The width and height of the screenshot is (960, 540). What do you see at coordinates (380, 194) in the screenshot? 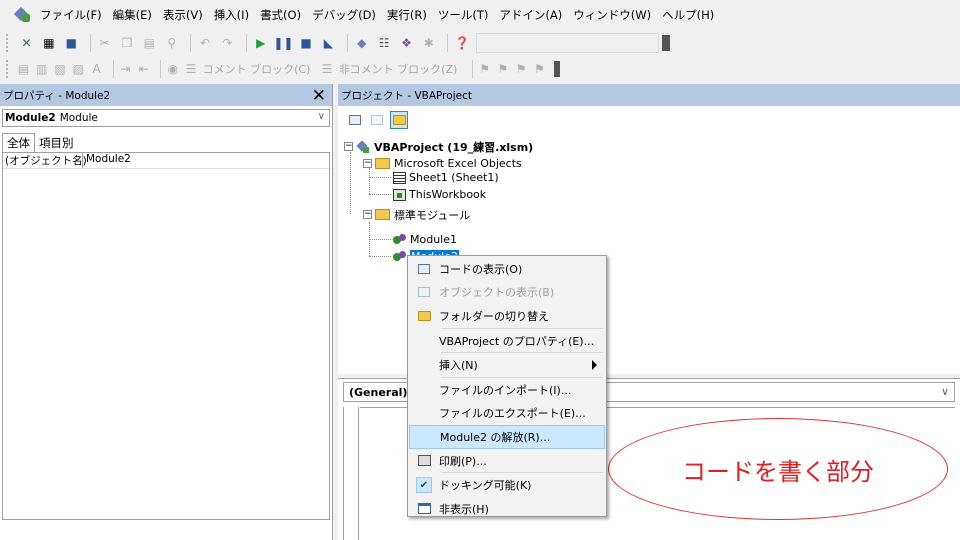
I see `tree-line` at bounding box center [380, 194].